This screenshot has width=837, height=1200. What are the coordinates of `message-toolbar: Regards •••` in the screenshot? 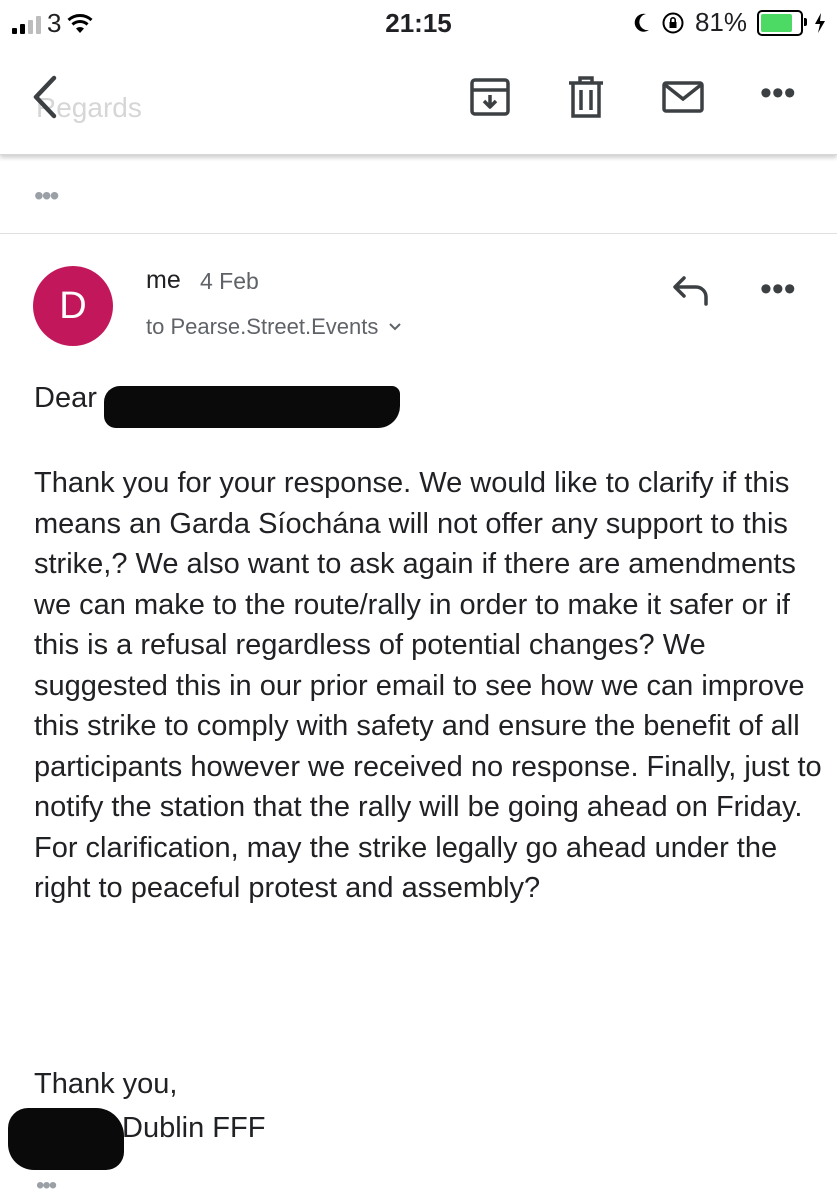 It's located at (418, 100).